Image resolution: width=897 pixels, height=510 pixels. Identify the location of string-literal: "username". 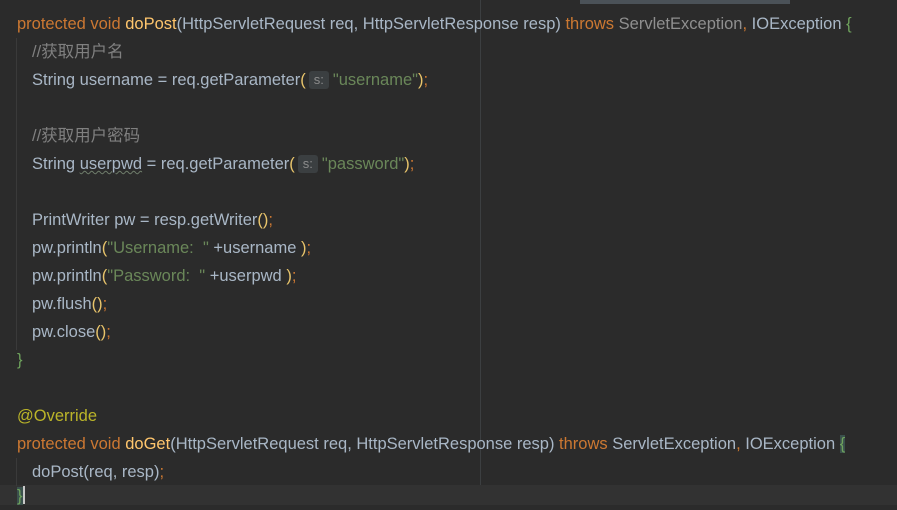
(375, 80).